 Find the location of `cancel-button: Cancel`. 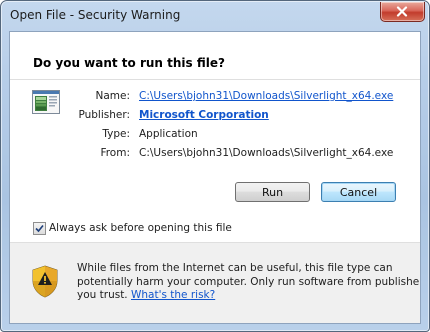

cancel-button: Cancel is located at coordinates (358, 192).